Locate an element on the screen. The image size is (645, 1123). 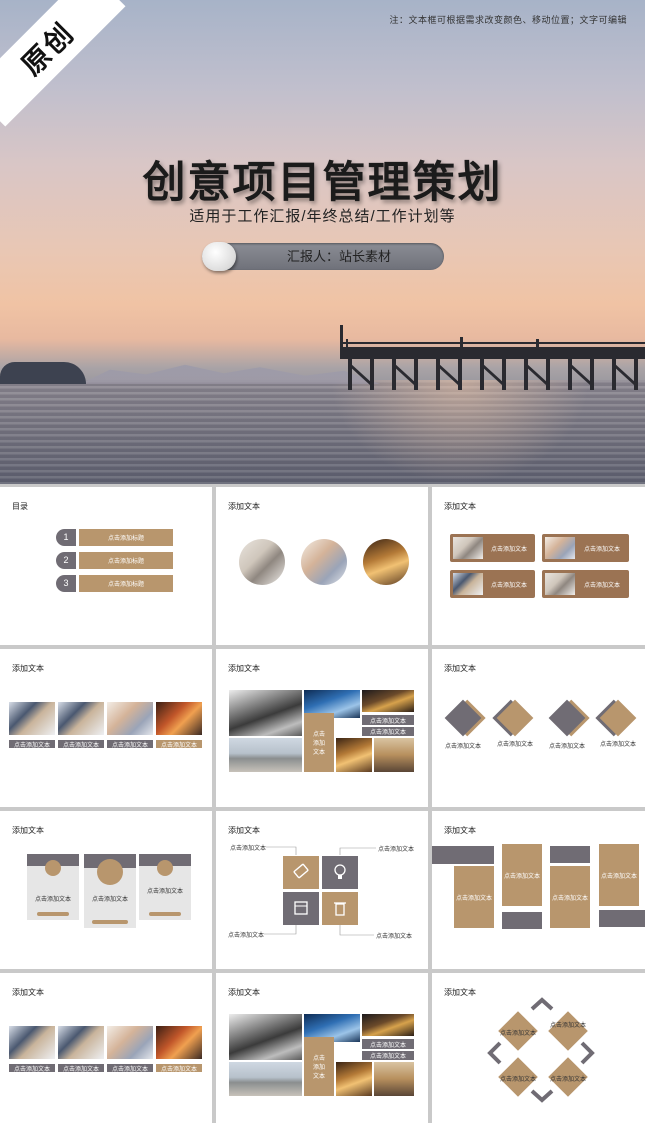
distant-mountains is located at coordinates (230, 374).